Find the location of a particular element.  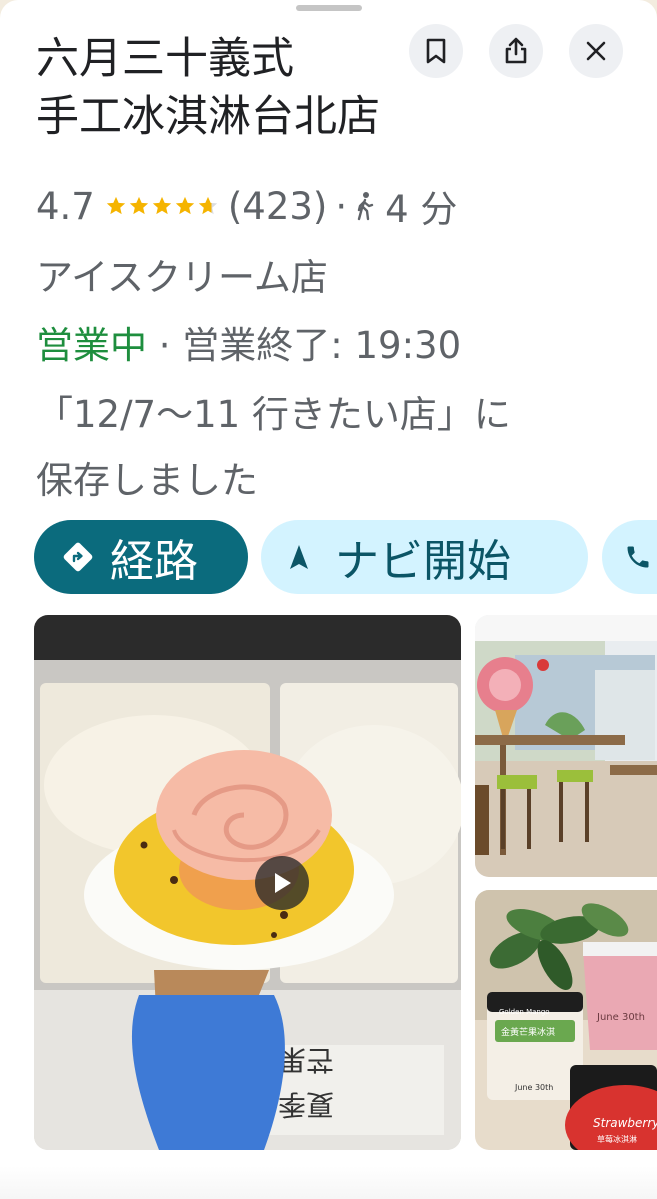

review-count: (423) is located at coordinates (278, 206).